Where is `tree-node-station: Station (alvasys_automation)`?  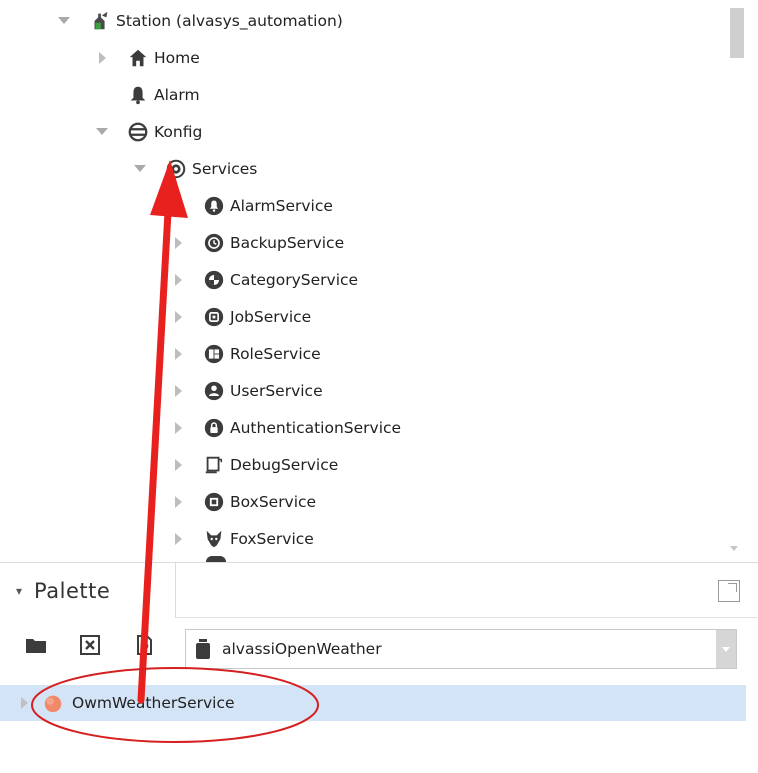
tree-node-station: Station (alvasys_automation) is located at coordinates (200, 21).